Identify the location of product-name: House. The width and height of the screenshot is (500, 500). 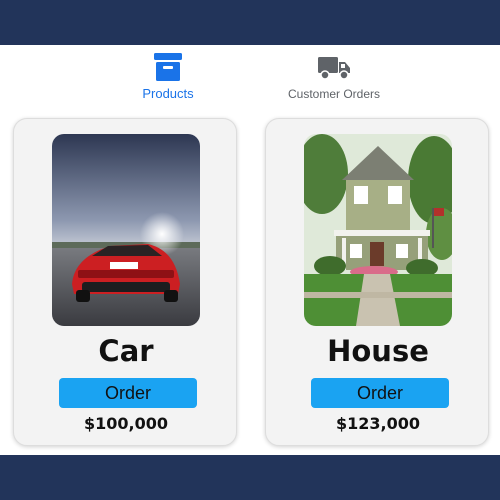
(378, 351).